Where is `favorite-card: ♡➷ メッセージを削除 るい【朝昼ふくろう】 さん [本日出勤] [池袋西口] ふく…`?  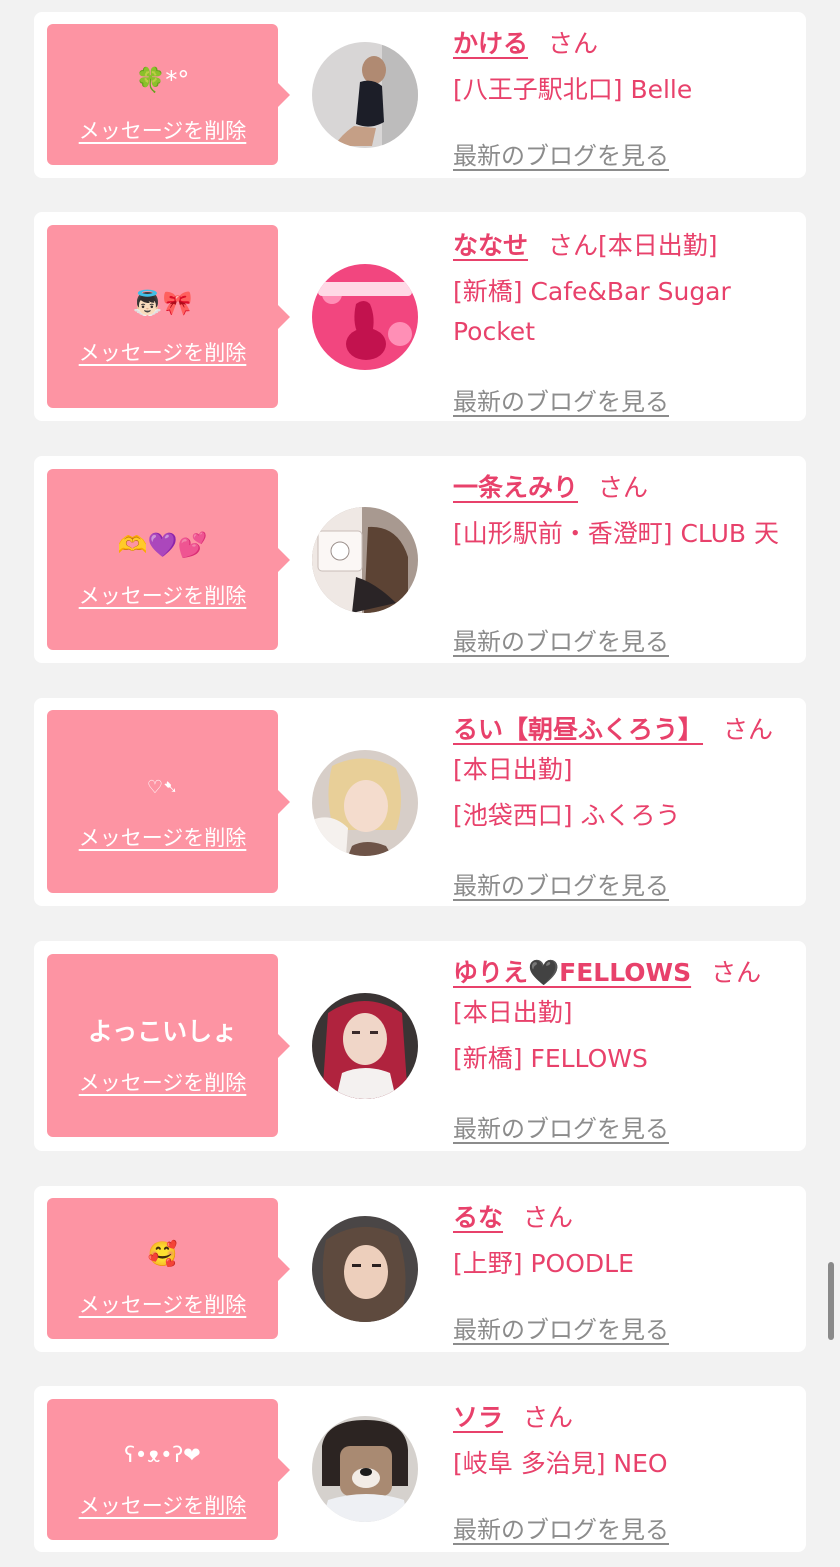
favorite-card: ♡➷ メッセージを削除 るい【朝昼ふくろう】 さん [本日出勤] [池袋西口] ふく… is located at coordinates (420, 802).